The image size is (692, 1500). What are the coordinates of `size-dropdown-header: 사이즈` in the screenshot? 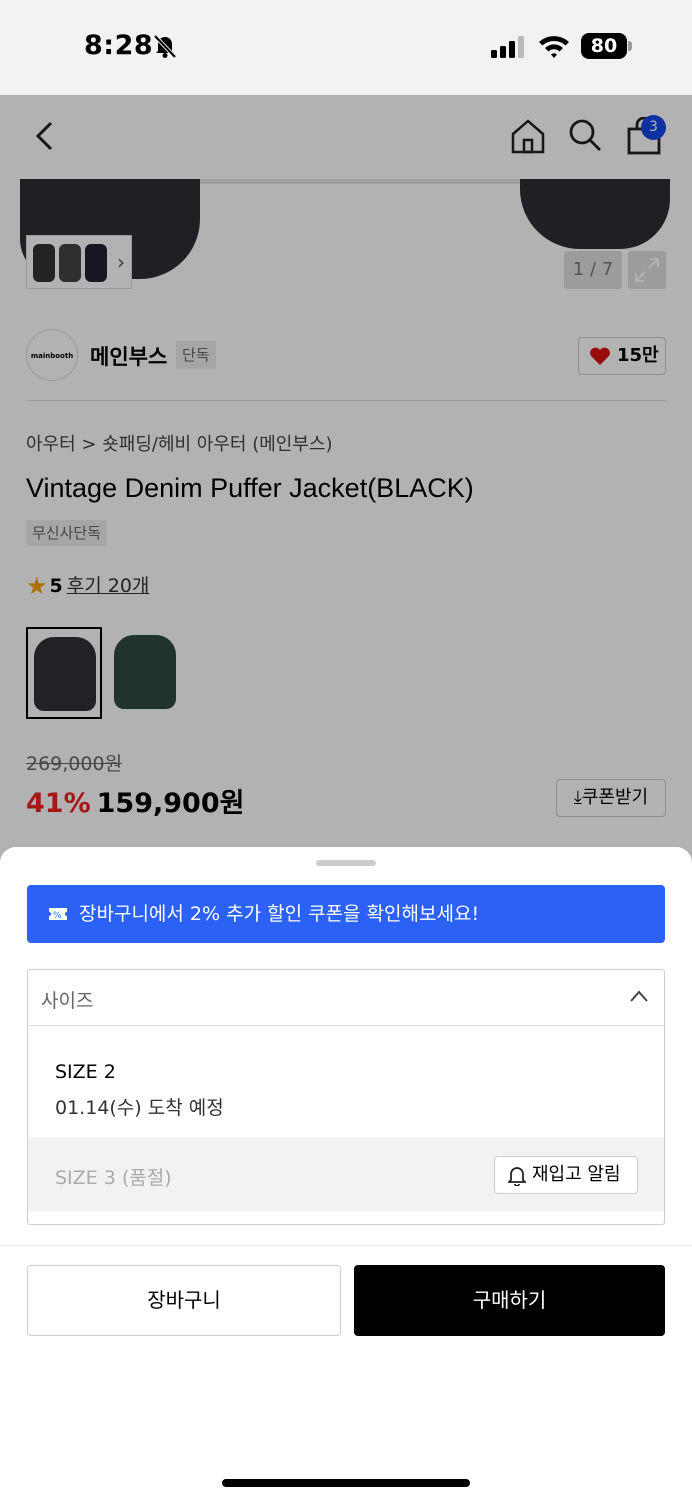 It's located at (346, 998).